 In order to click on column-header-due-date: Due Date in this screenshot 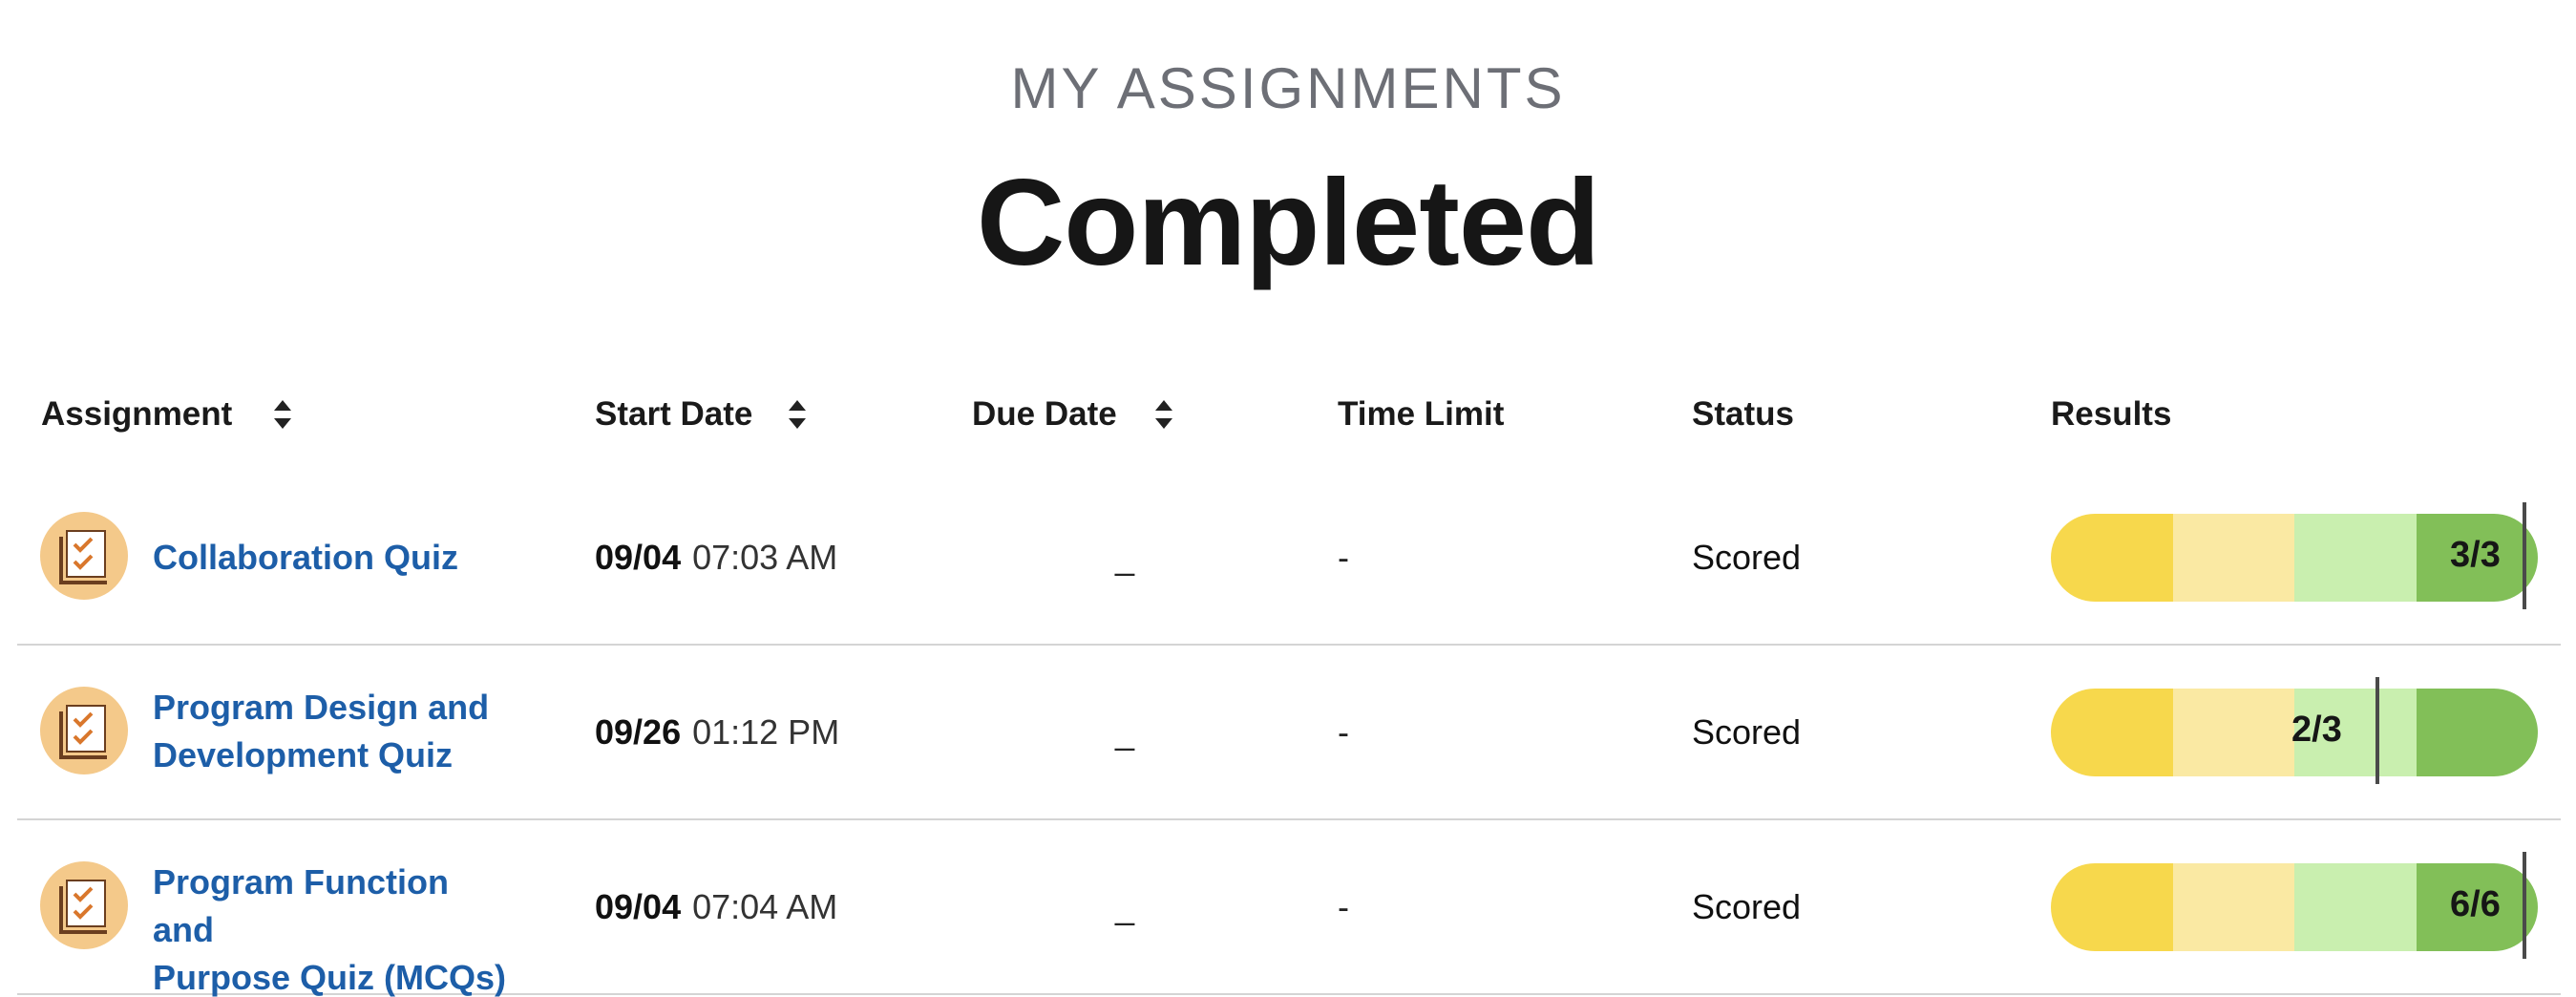, I will do `click(1073, 414)`.